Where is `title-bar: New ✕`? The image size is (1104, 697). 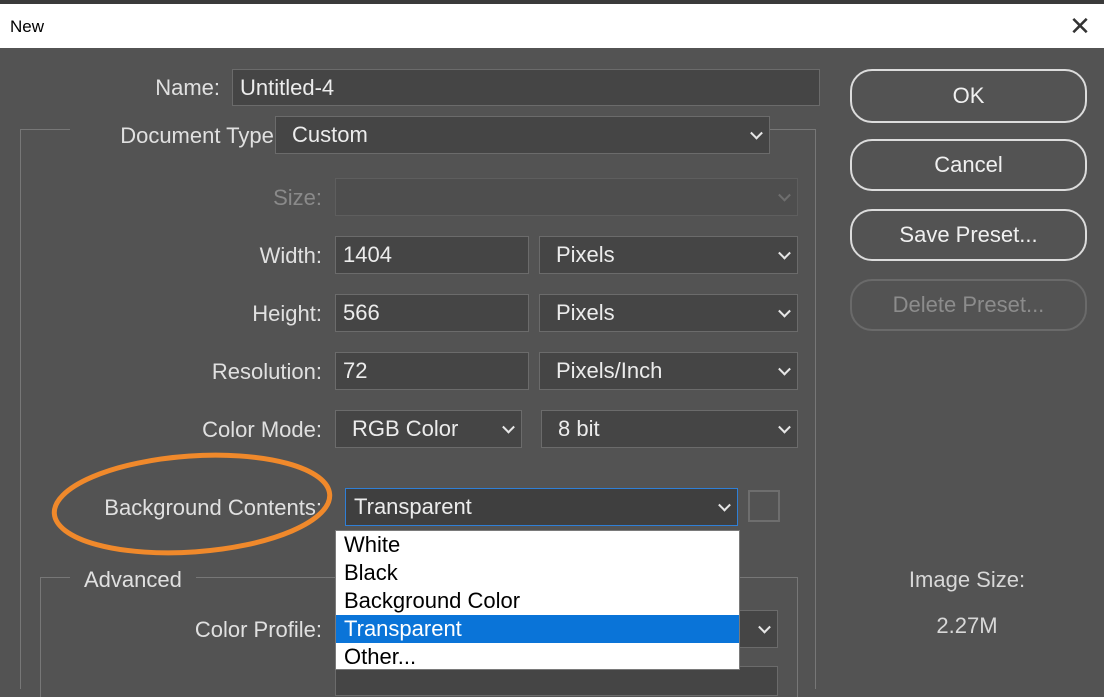 title-bar: New ✕ is located at coordinates (552, 26).